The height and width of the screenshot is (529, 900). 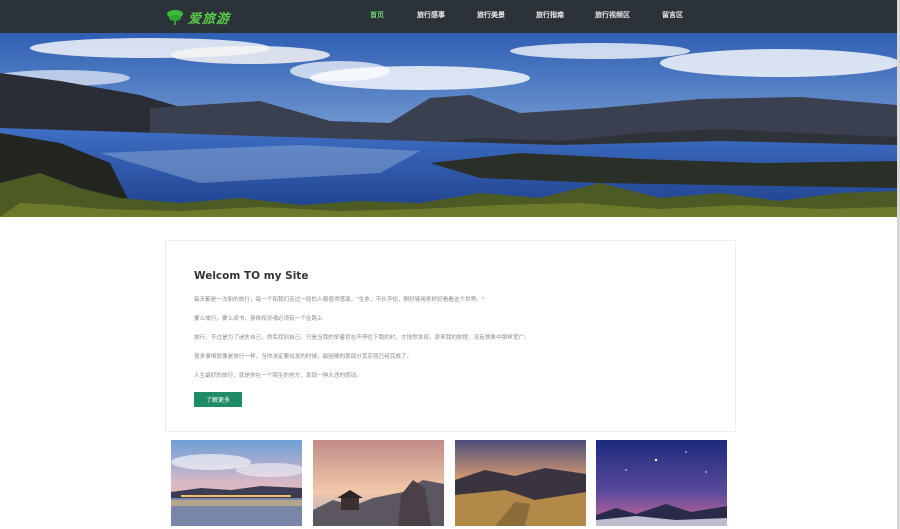 I want to click on intro-paragraph: 要么旅行，要么读书，身体和灵魂必须有一个在路上, so click(x=258, y=319).